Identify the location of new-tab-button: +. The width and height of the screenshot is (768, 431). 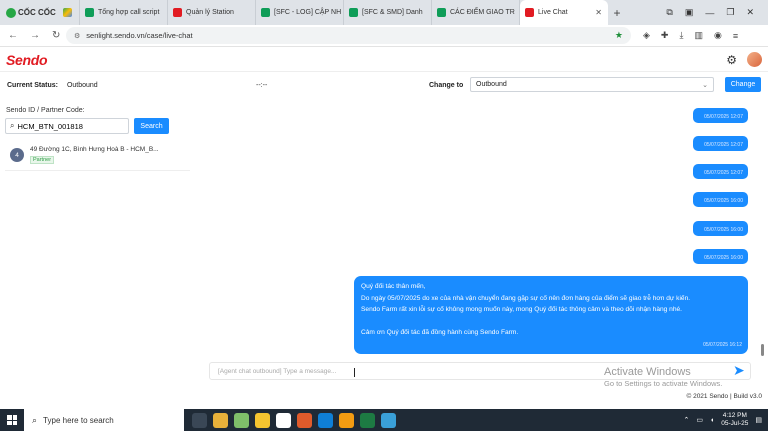
(617, 13).